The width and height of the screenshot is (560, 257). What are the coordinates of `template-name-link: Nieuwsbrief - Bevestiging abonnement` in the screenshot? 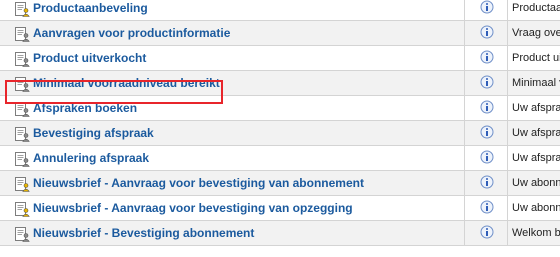 It's located at (143, 233).